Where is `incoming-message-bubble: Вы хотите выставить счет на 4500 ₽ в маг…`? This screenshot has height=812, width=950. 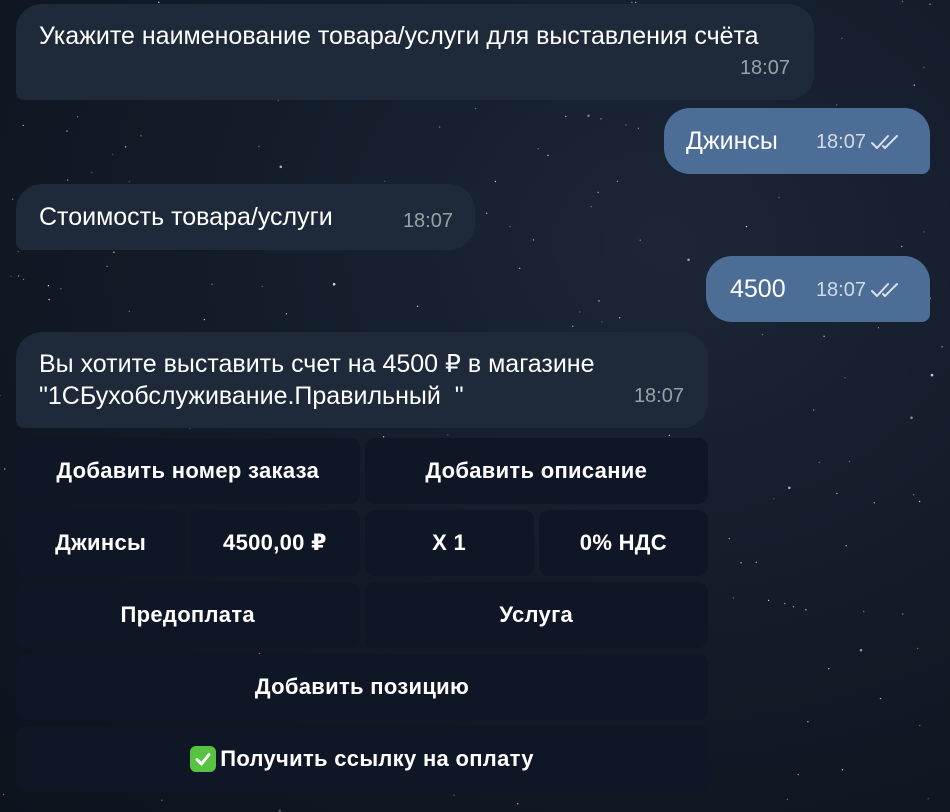 incoming-message-bubble: Вы хотите выставить счет на 4500 ₽ в маг… is located at coordinates (362, 380).